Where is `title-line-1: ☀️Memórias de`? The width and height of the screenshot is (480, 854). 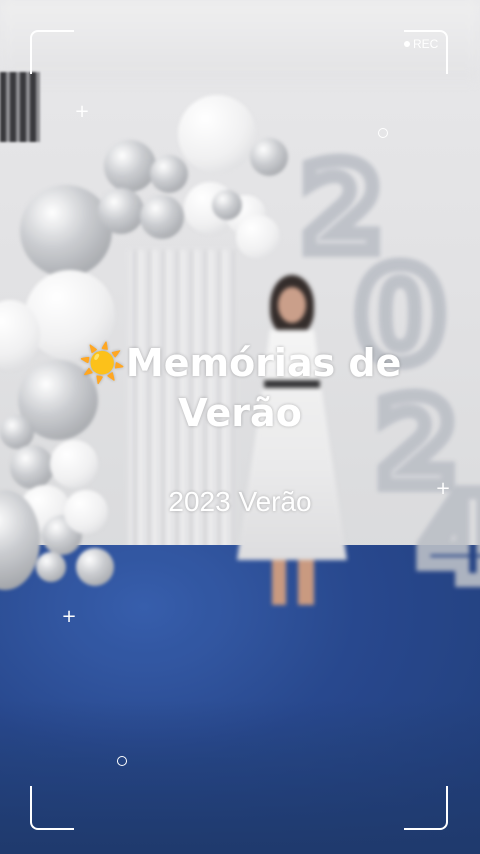 title-line-1: ☀️Memórias de is located at coordinates (240, 363).